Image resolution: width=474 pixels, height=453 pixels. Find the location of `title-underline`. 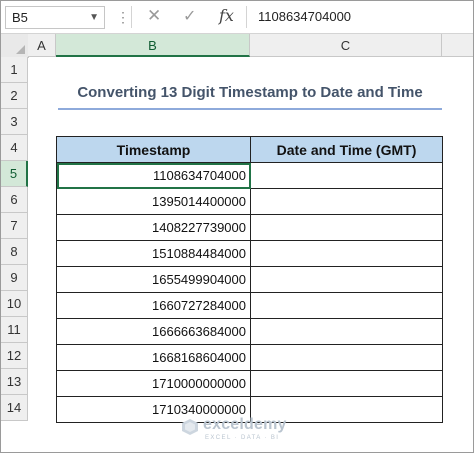

title-underline is located at coordinates (250, 109).